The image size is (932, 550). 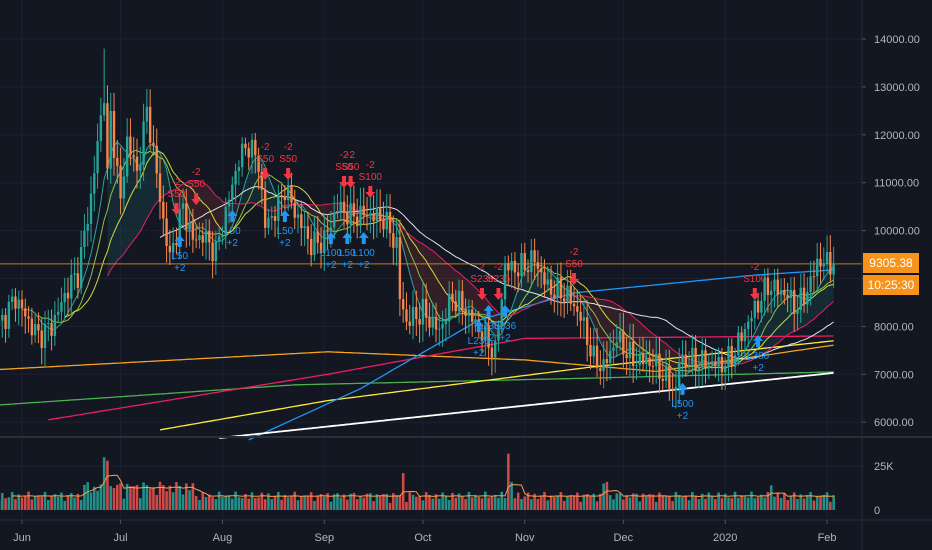 I want to click on sell-signal-label: S100, so click(x=371, y=177).